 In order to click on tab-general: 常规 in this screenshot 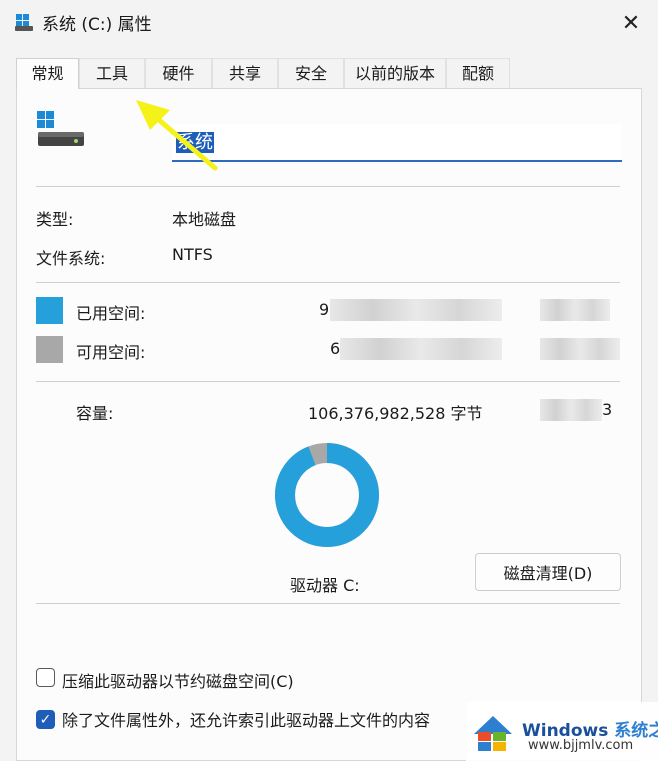, I will do `click(47, 73)`.